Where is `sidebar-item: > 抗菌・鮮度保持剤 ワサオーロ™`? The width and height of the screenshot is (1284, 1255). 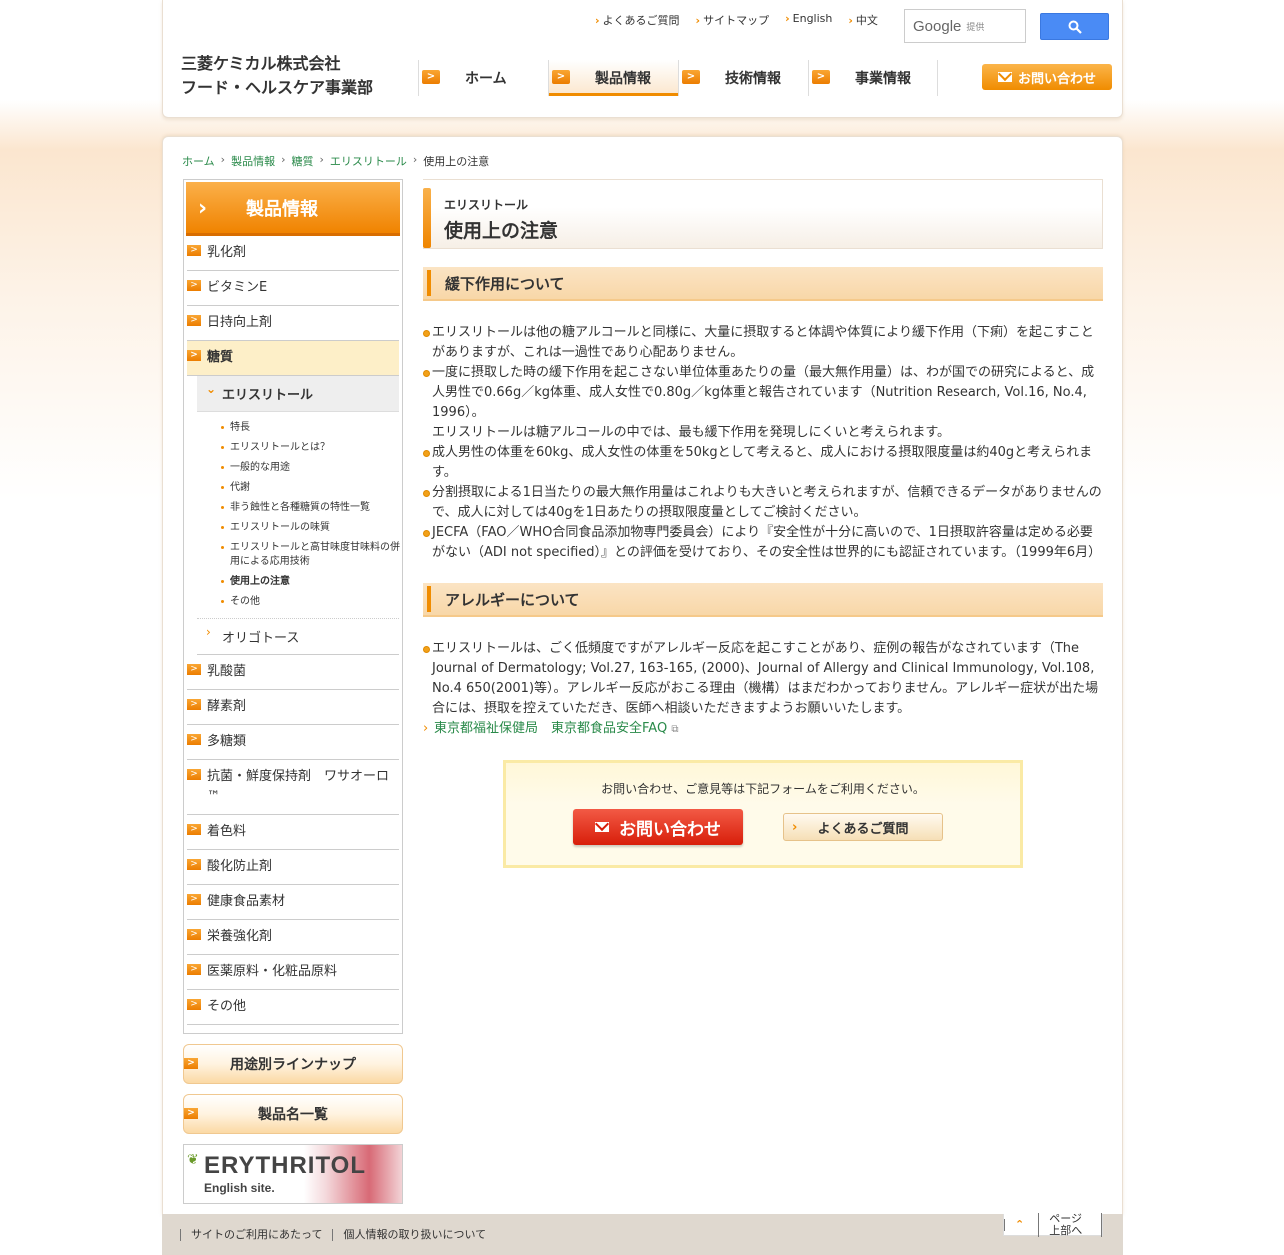
sidebar-item: > 抗菌・鮮度保持剤 ワサオーロ™ is located at coordinates (293, 787).